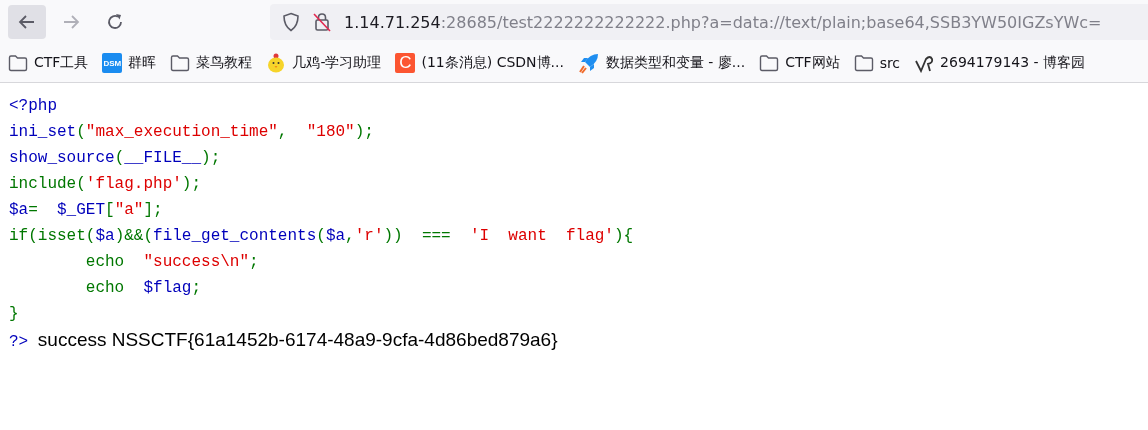 This screenshot has width=1148, height=430. Describe the element at coordinates (588, 63) in the screenshot. I see `rocket-icon` at that location.